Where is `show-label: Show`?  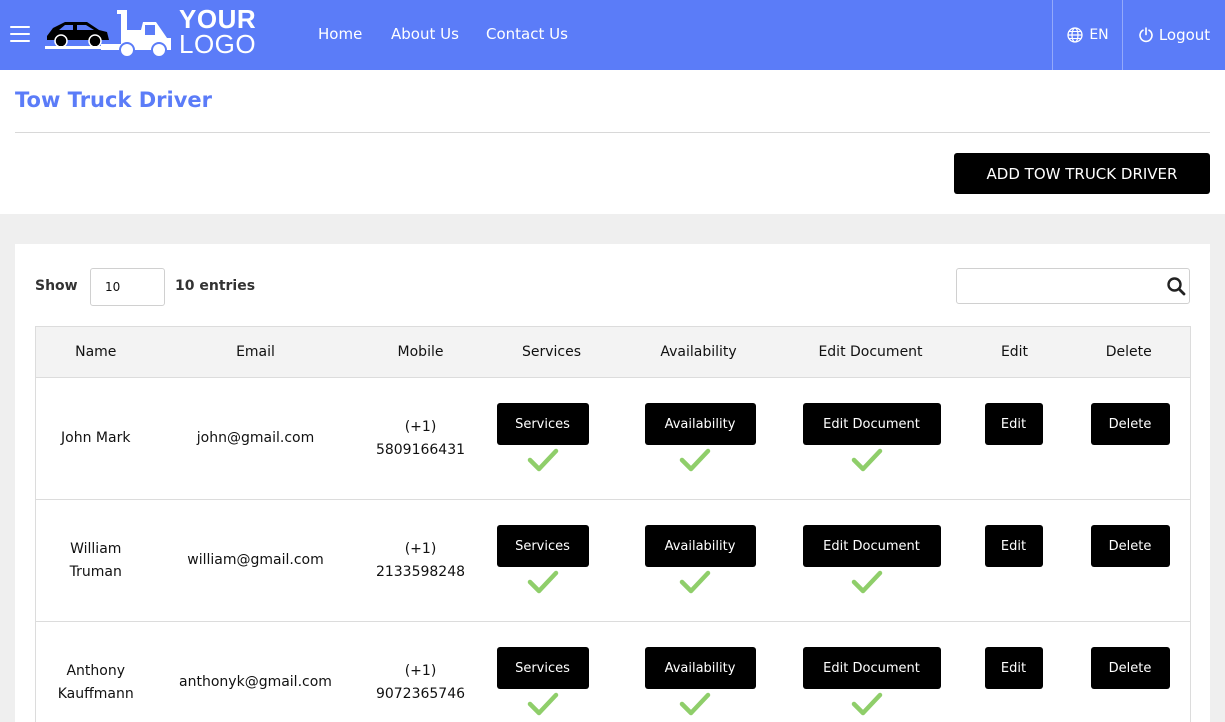
show-label: Show is located at coordinates (56, 286).